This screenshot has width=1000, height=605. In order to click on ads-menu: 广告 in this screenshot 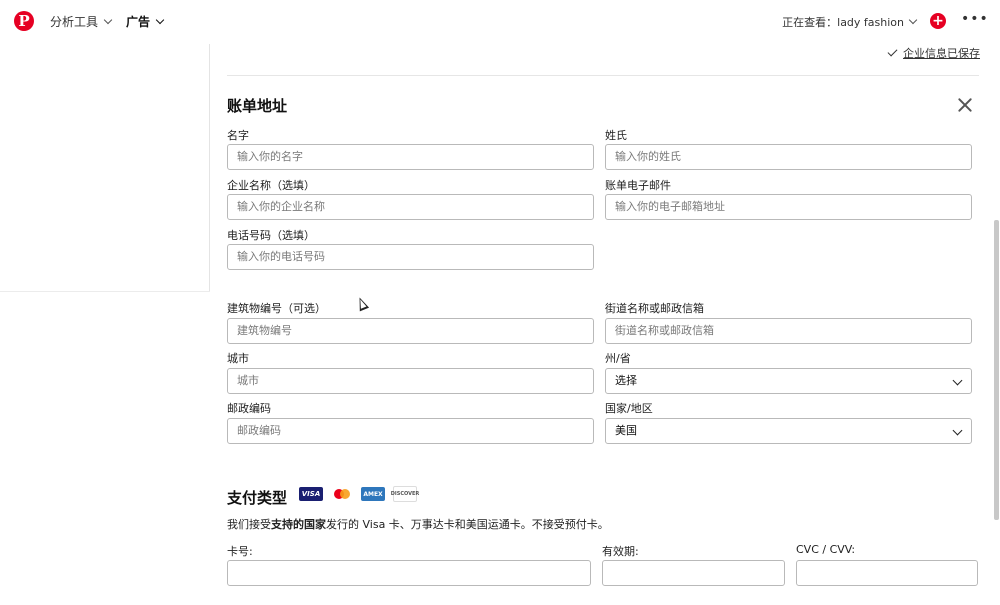, I will do `click(145, 21)`.